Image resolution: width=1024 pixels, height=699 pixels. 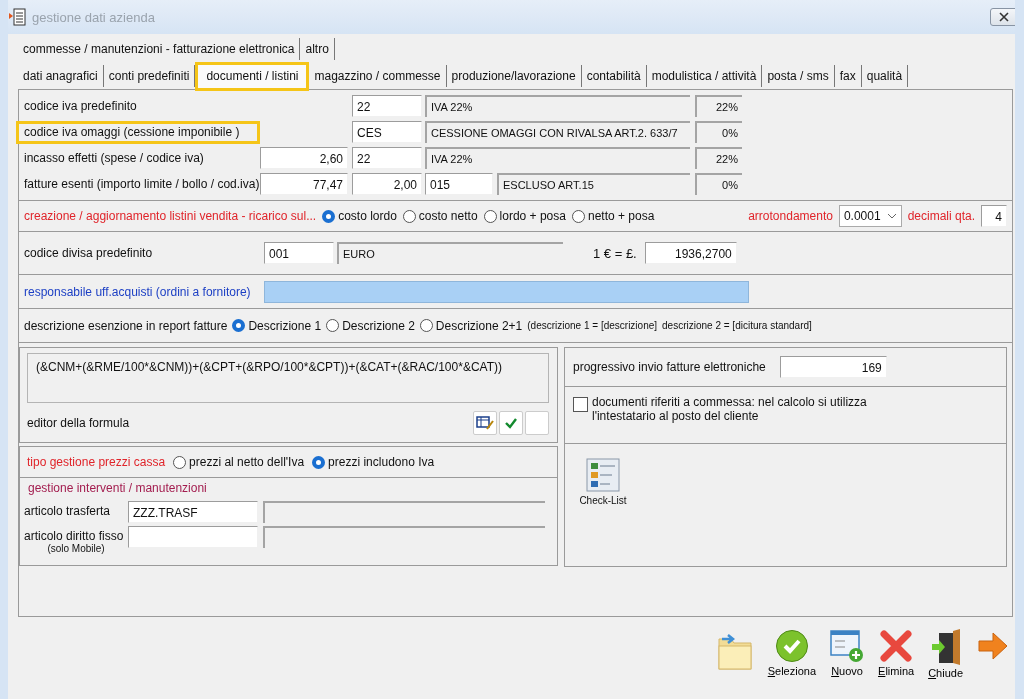 What do you see at coordinates (252, 76) in the screenshot?
I see `tab: documenti / listini` at bounding box center [252, 76].